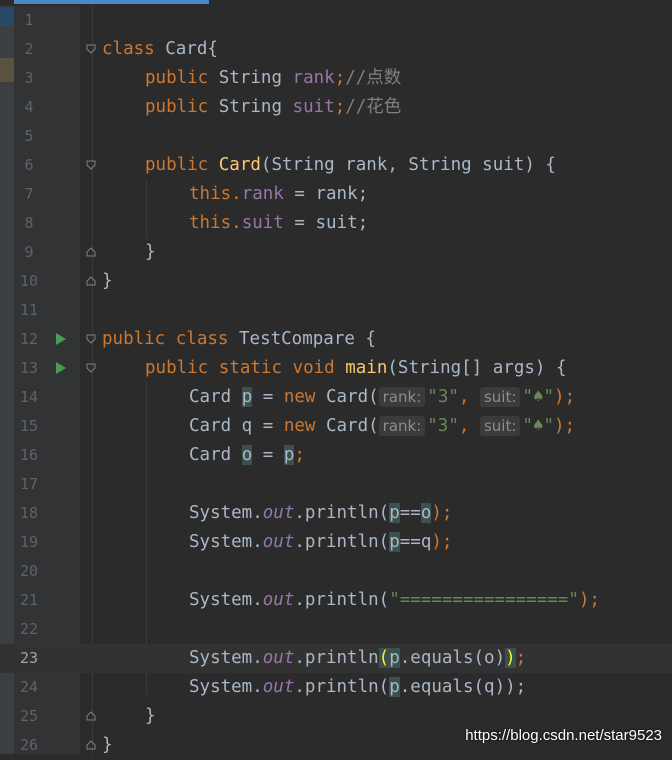 The image size is (672, 760). What do you see at coordinates (160, 49) in the screenshot?
I see `code-text: class Card{` at bounding box center [160, 49].